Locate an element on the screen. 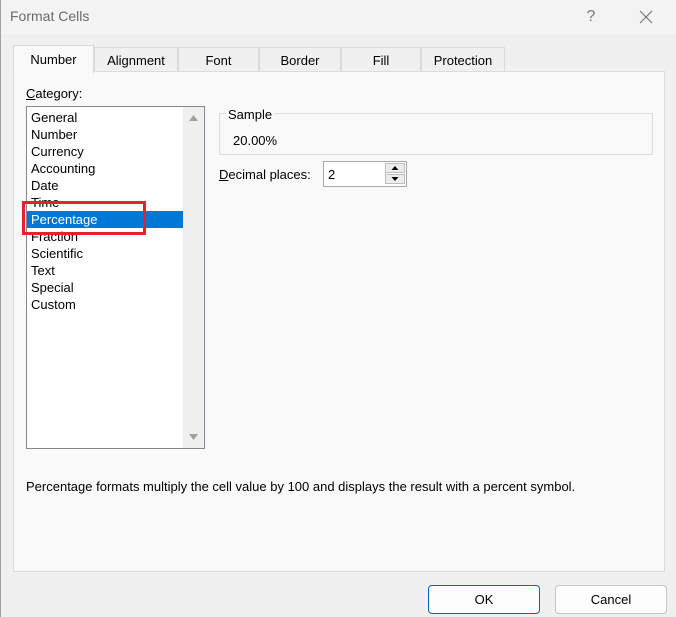 This screenshot has height=617, width=676. category-item-time: Time is located at coordinates (105, 202).